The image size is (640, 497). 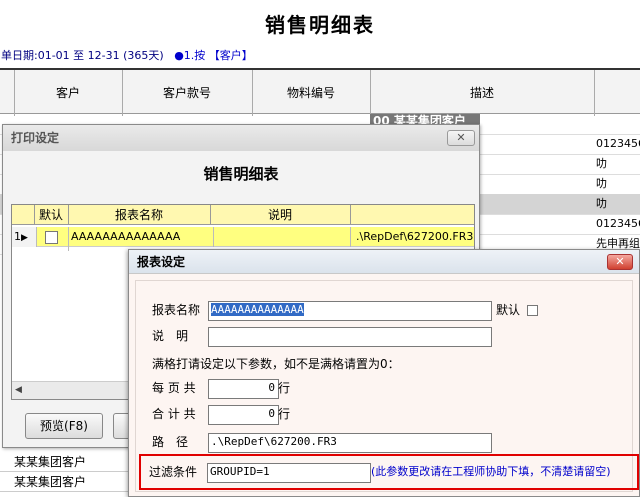 I want to click on total-unit: 行, so click(x=284, y=414).